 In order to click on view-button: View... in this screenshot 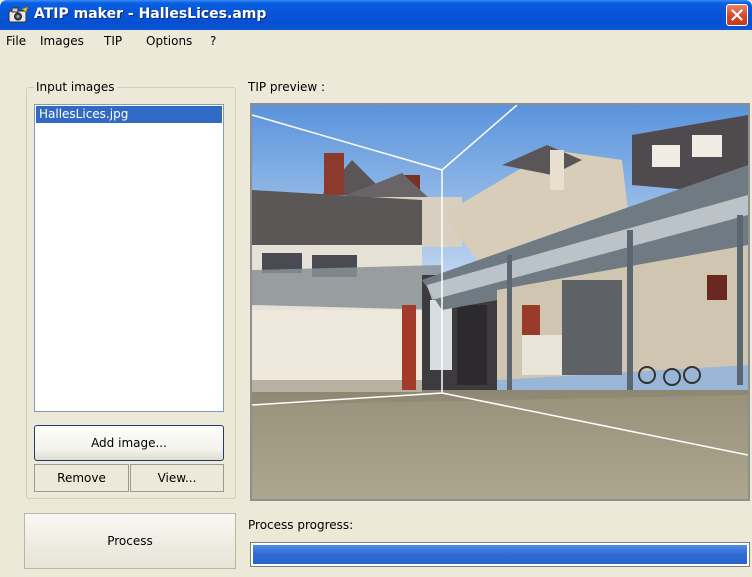, I will do `click(177, 478)`.